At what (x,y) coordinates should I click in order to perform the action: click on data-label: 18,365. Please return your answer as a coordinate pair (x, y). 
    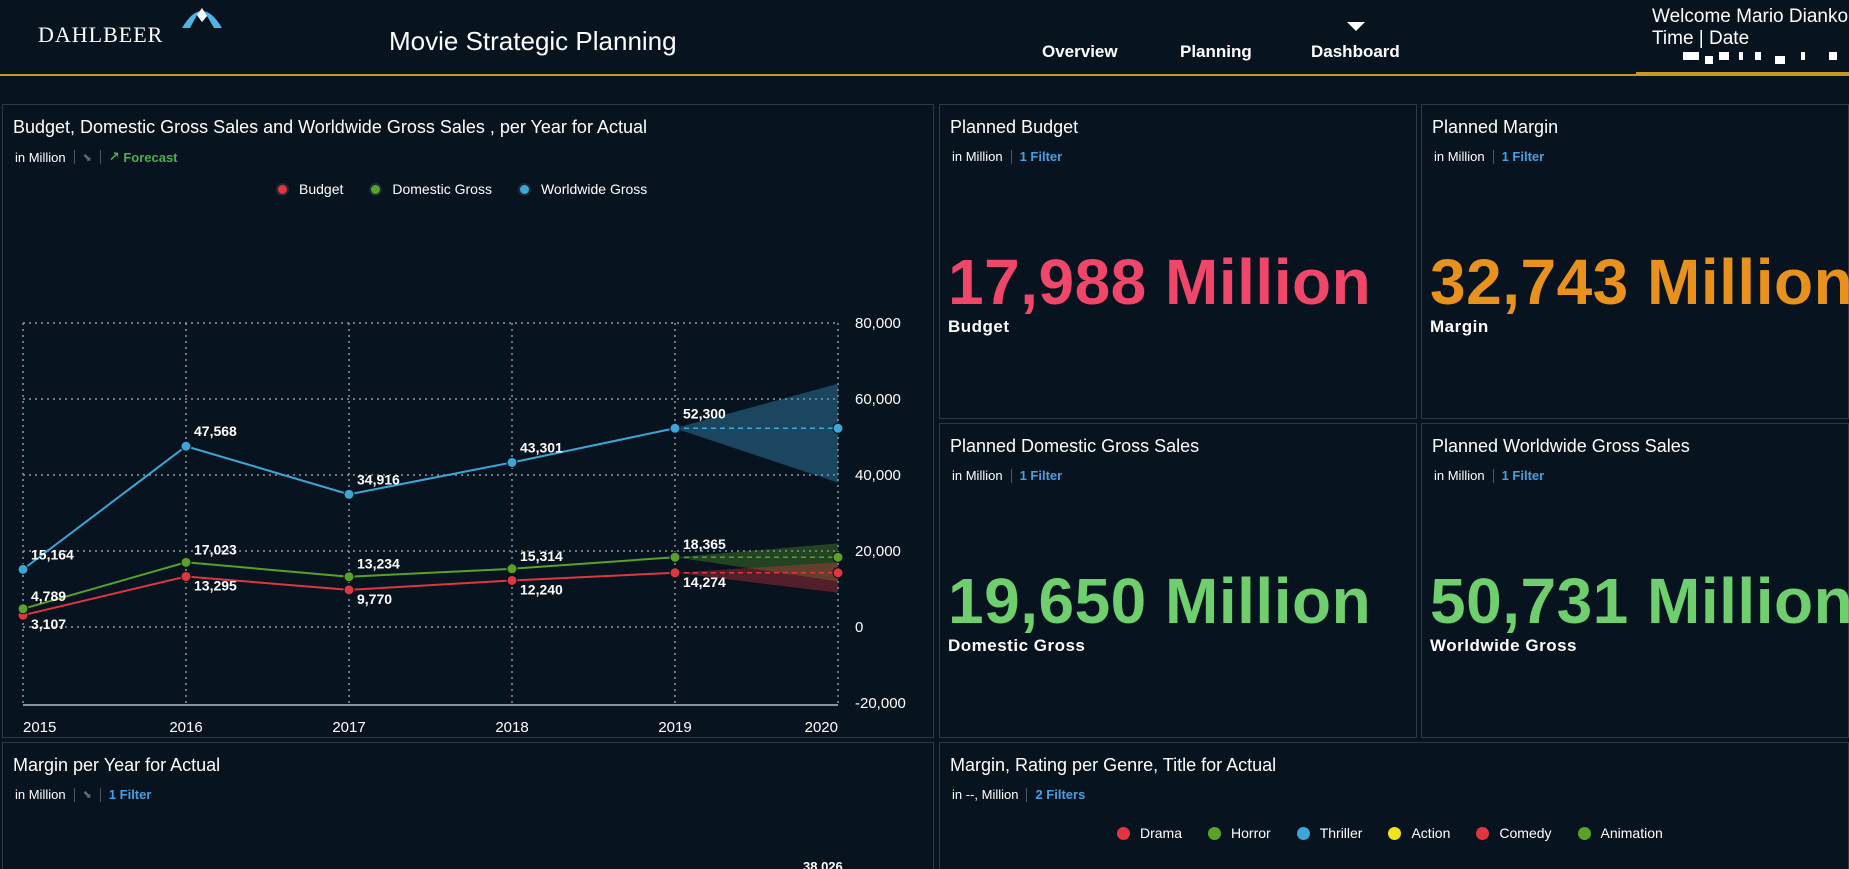
    Looking at the image, I should click on (704, 544).